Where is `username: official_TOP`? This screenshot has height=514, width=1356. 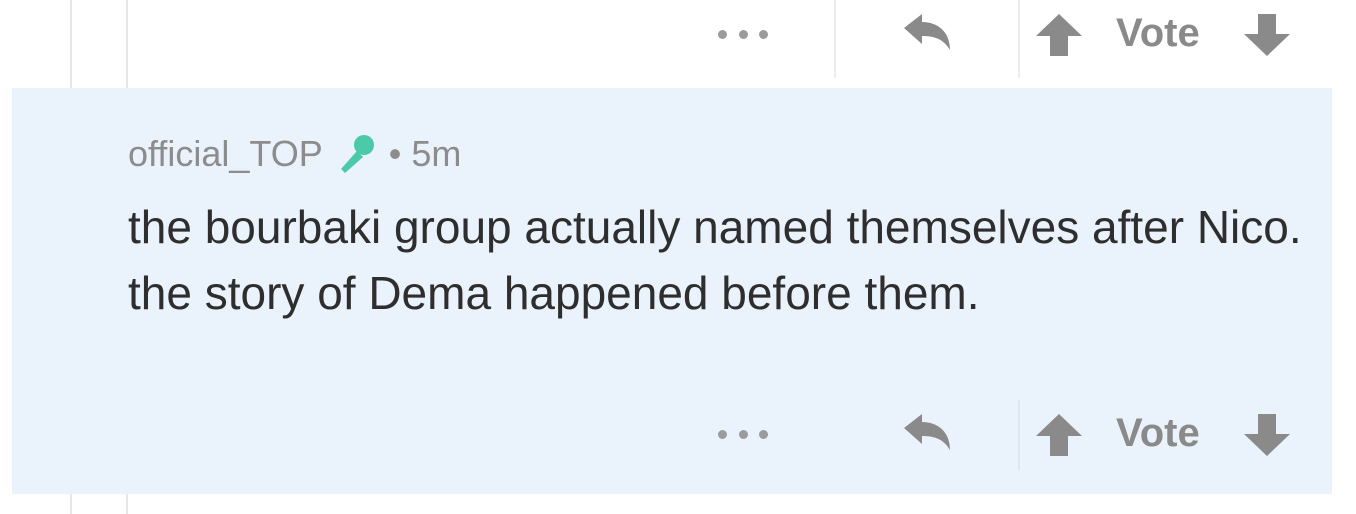 username: official_TOP is located at coordinates (225, 154).